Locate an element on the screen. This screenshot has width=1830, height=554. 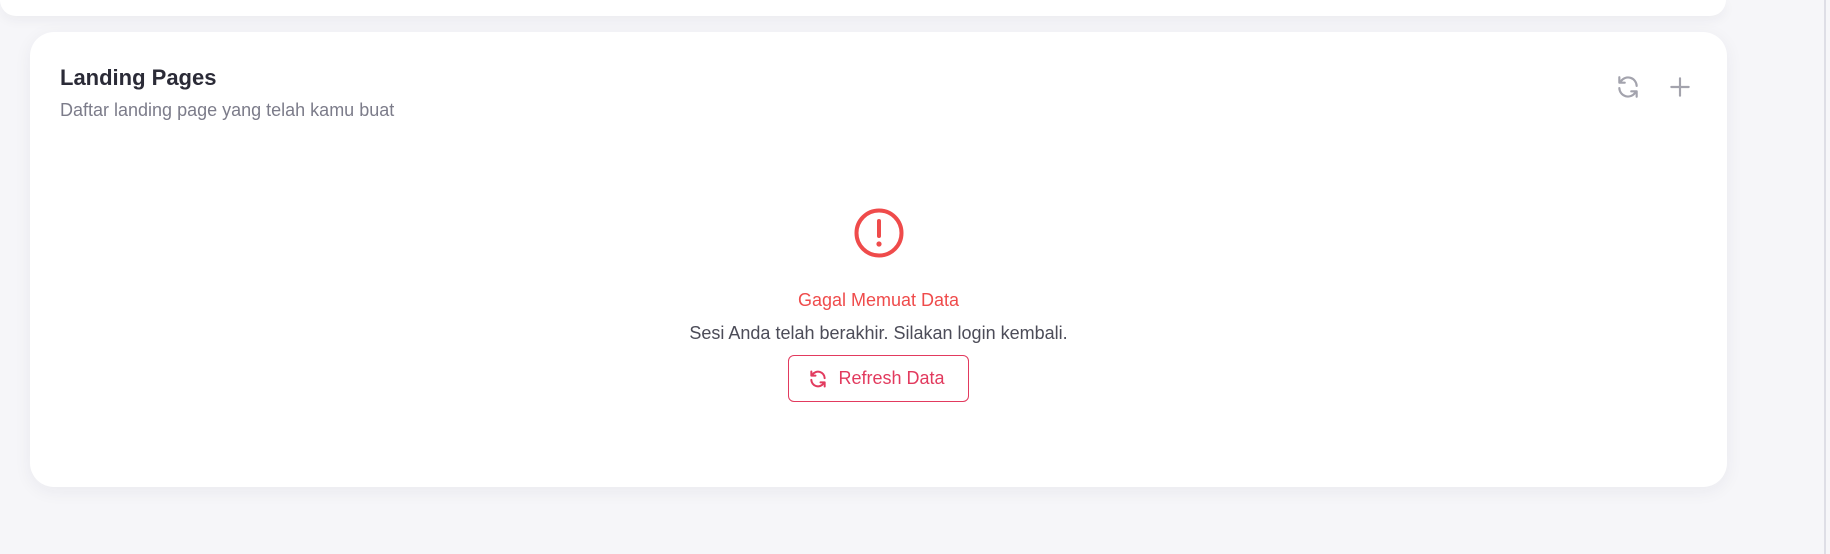
error-title: Gagal Memuat Data is located at coordinates (878, 300).